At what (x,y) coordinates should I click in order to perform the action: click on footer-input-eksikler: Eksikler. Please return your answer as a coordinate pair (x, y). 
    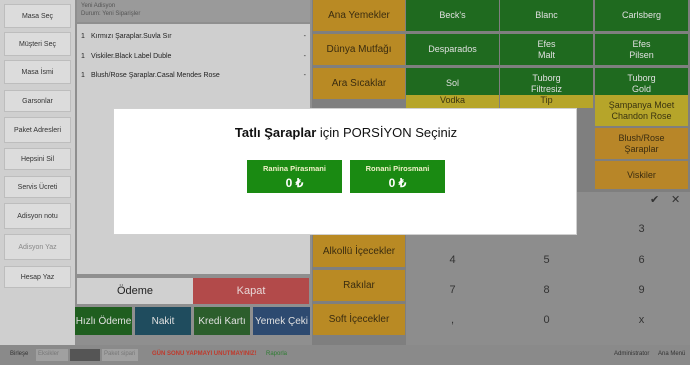
    Looking at the image, I should click on (52, 355).